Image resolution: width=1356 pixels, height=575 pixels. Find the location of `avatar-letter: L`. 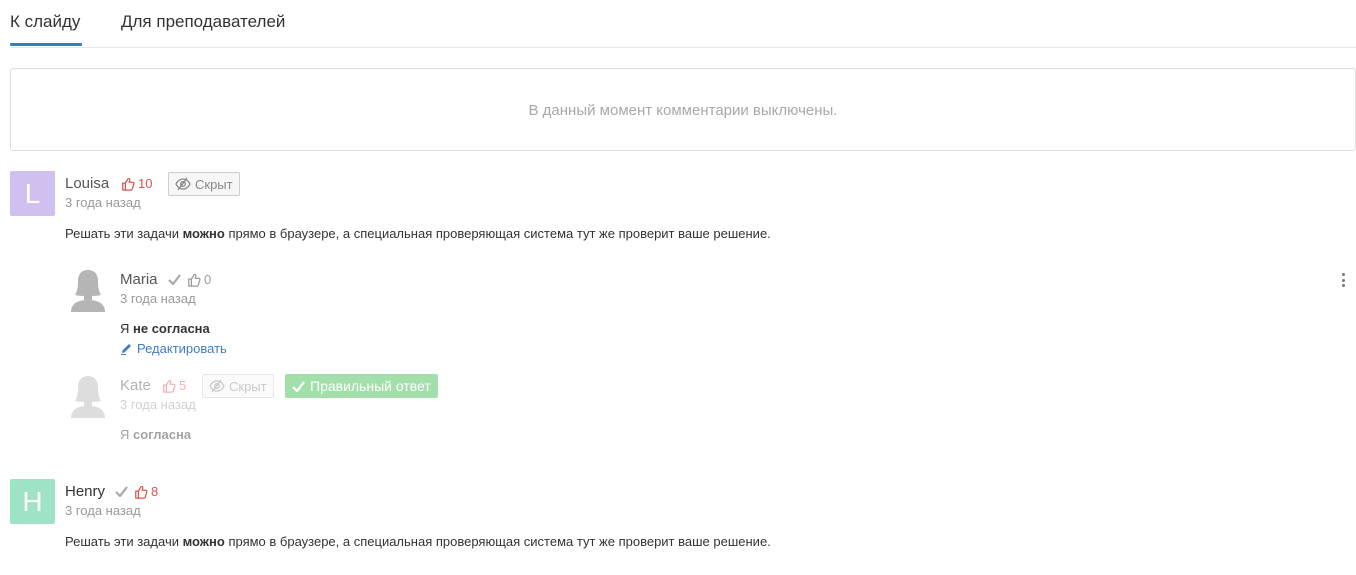

avatar-letter: L is located at coordinates (32, 193).